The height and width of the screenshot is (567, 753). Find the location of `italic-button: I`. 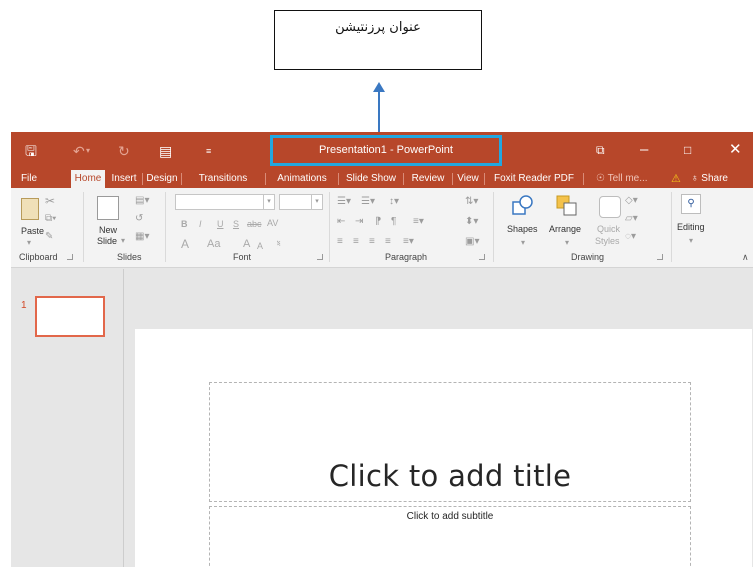

italic-button: I is located at coordinates (200, 224).